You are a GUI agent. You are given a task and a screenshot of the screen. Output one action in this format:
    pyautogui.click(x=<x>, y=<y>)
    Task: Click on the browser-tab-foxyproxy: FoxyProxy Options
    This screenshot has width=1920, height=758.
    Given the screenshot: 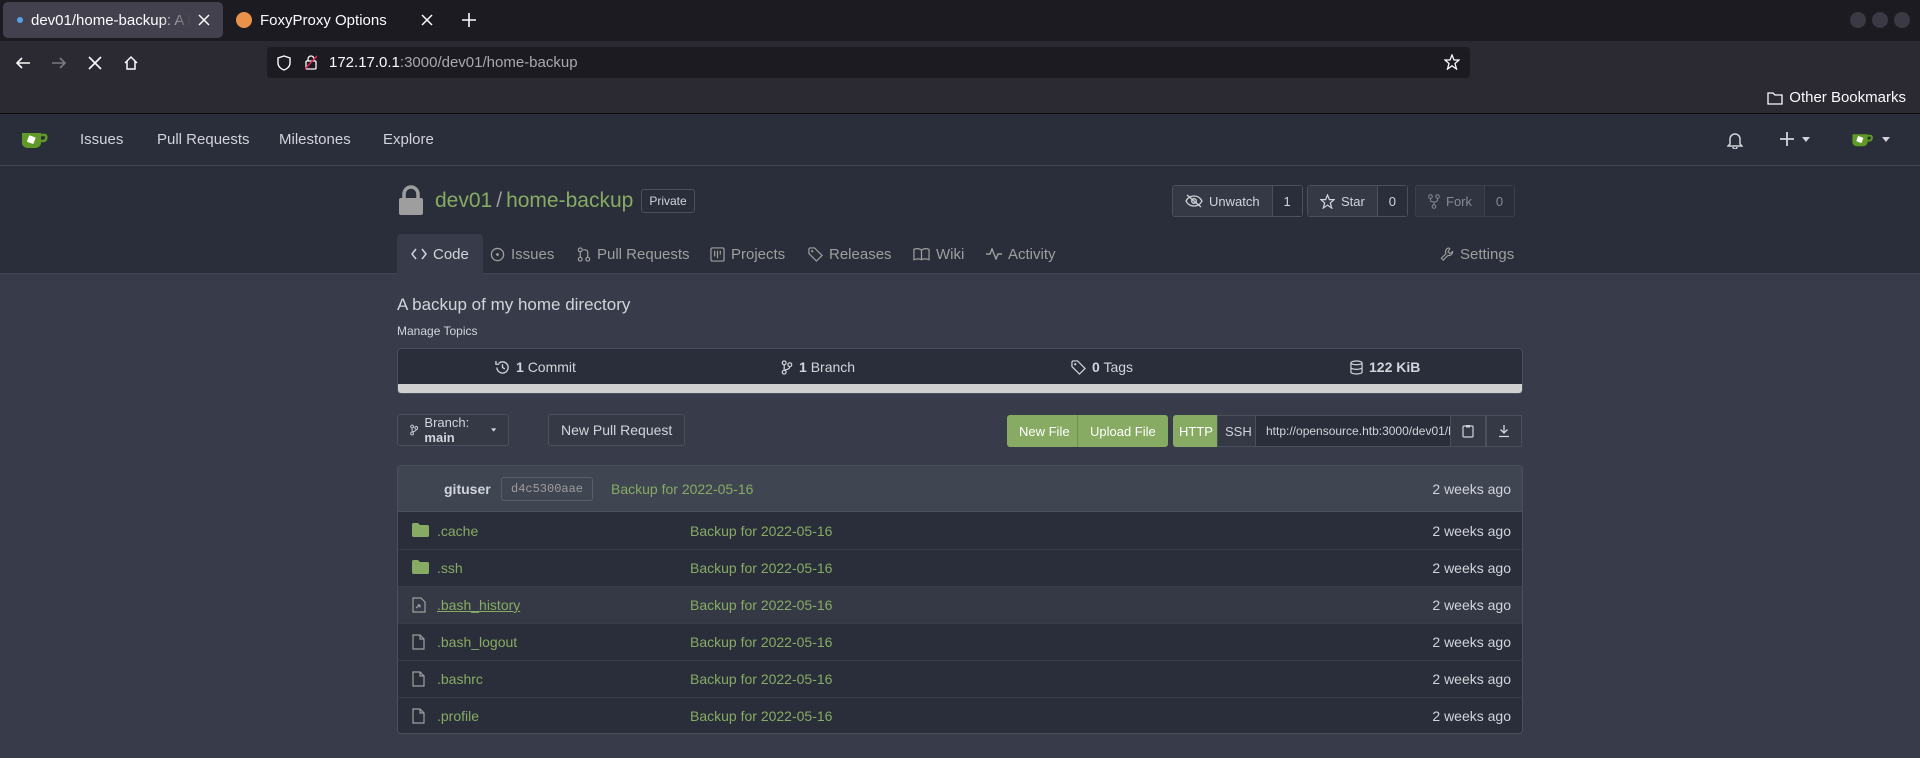 What is the action you would take?
    pyautogui.click(x=337, y=20)
    